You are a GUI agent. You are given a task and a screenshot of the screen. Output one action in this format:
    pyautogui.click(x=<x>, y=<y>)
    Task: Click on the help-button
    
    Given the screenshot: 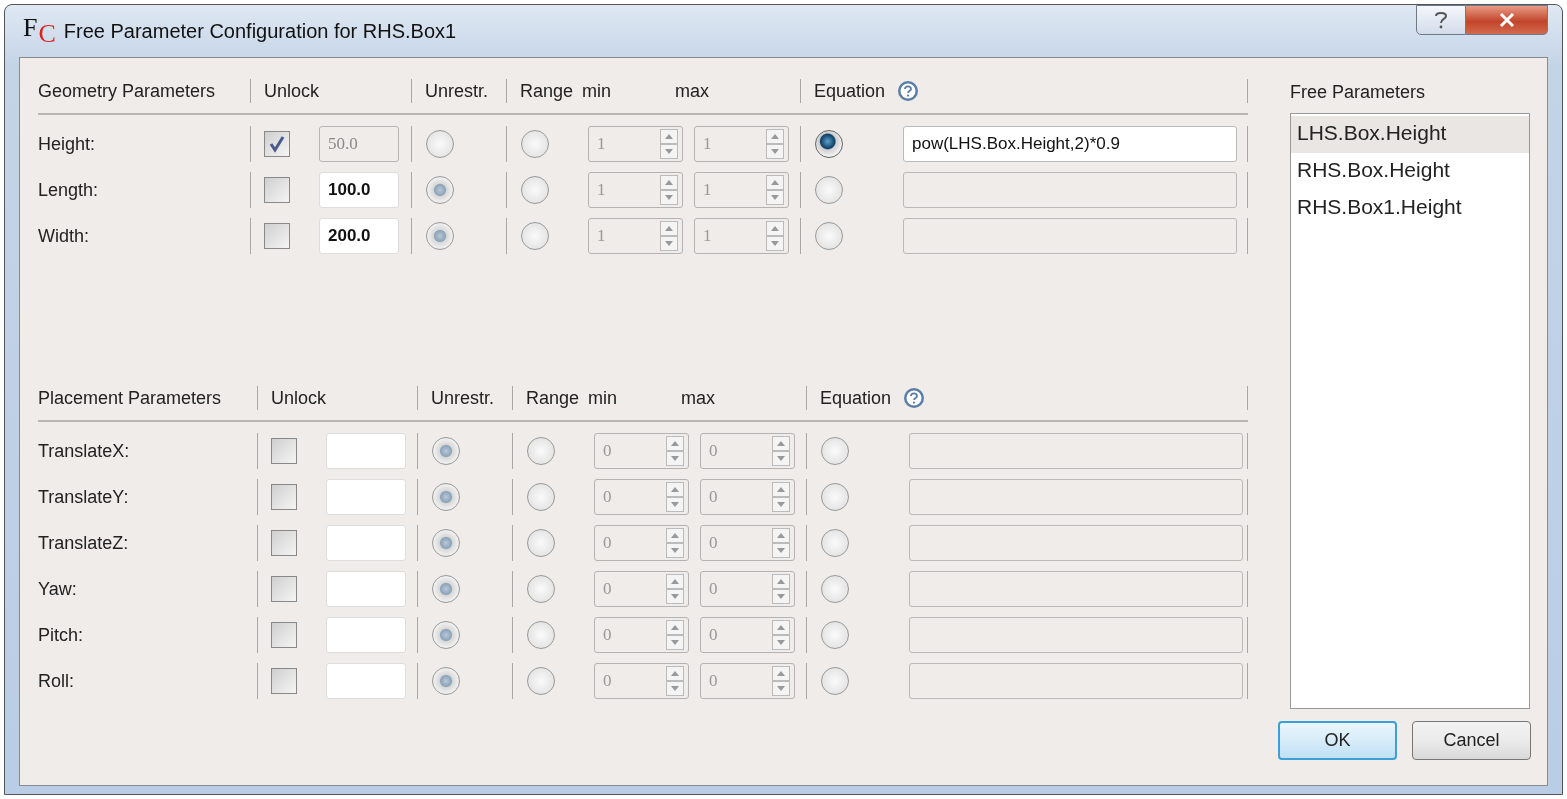 What is the action you would take?
    pyautogui.click(x=1441, y=20)
    